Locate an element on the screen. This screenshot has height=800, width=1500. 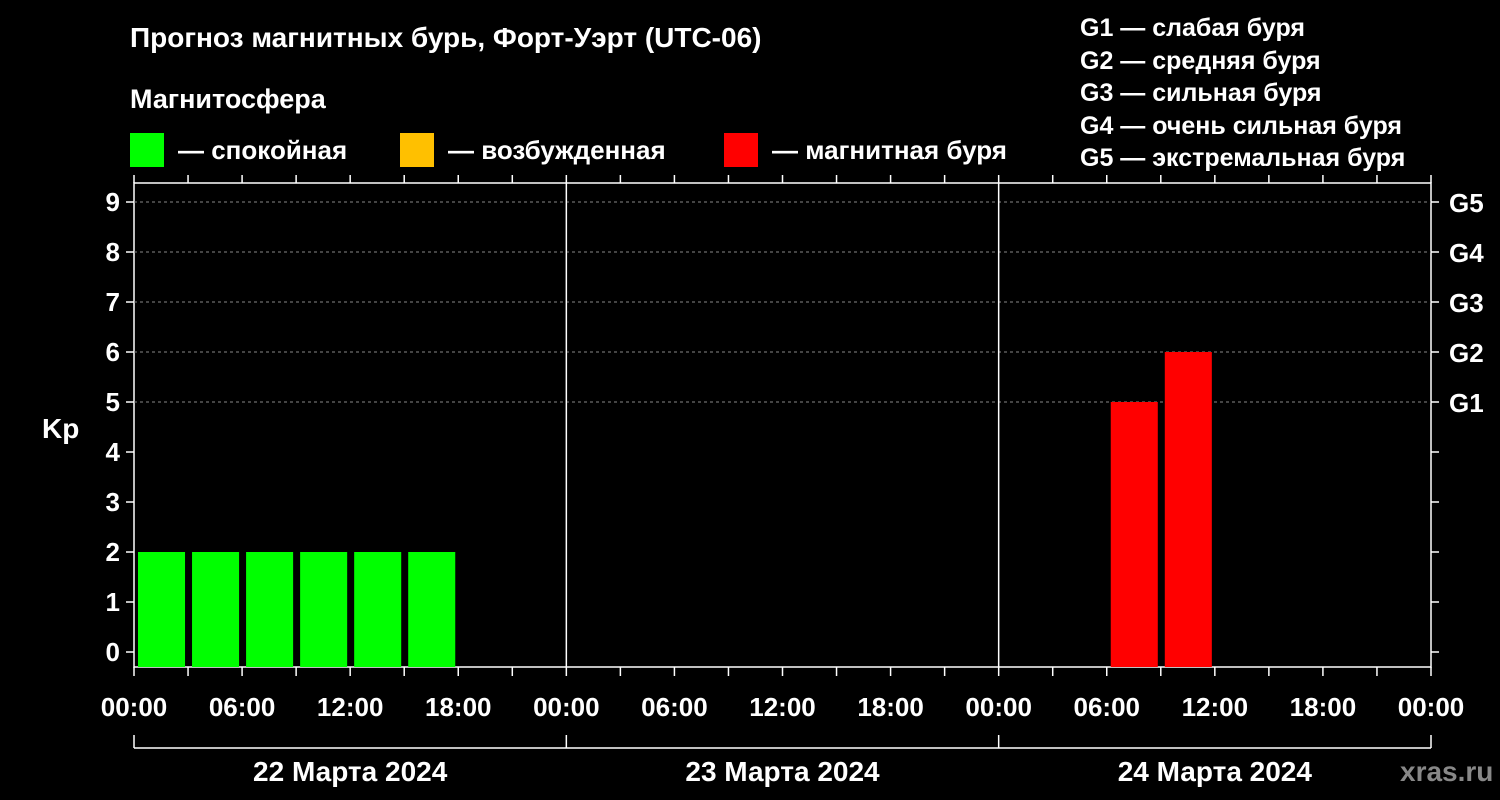
day-label: 24 Марта 2024 is located at coordinates (1215, 771).